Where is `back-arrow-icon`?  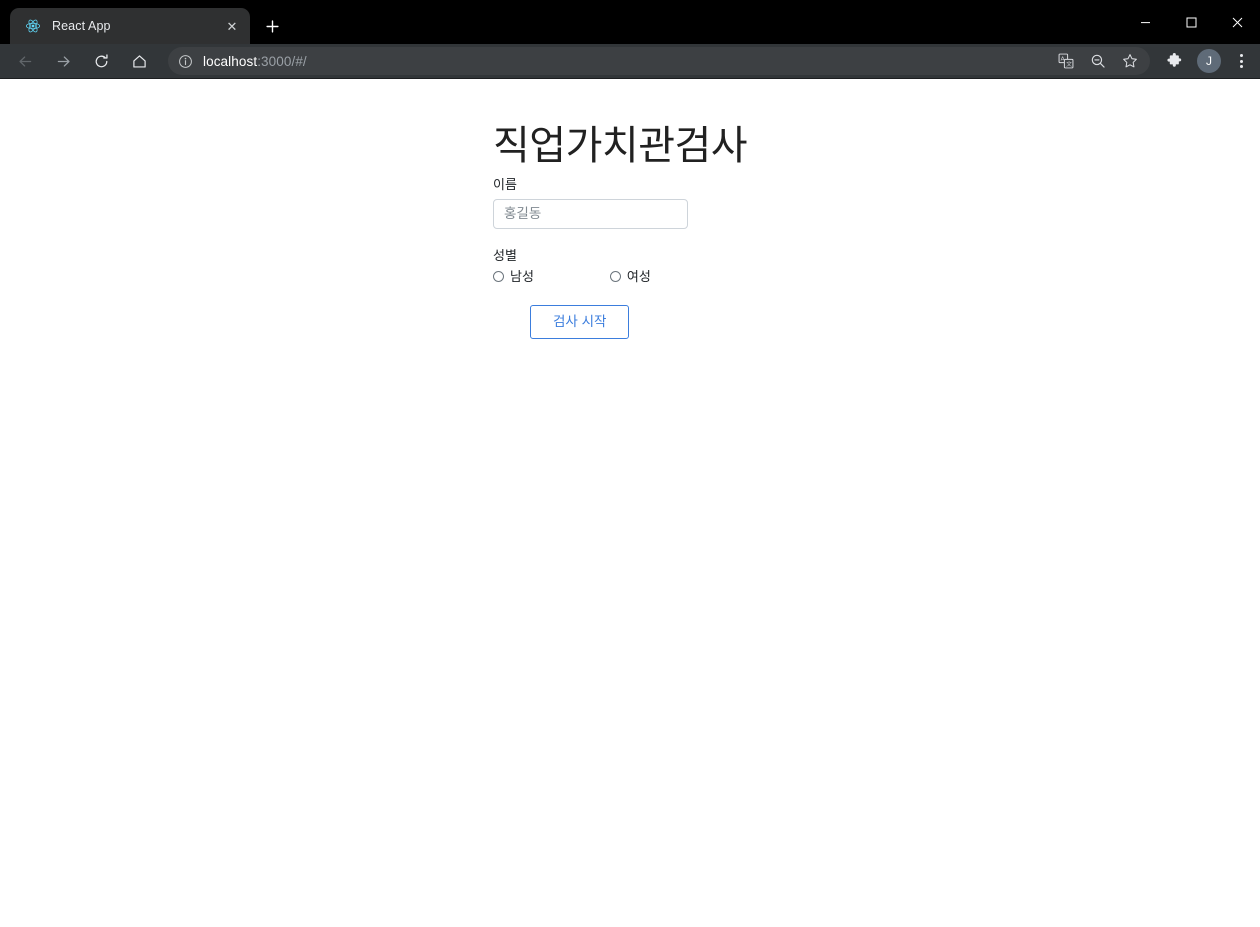
back-arrow-icon is located at coordinates (25, 61).